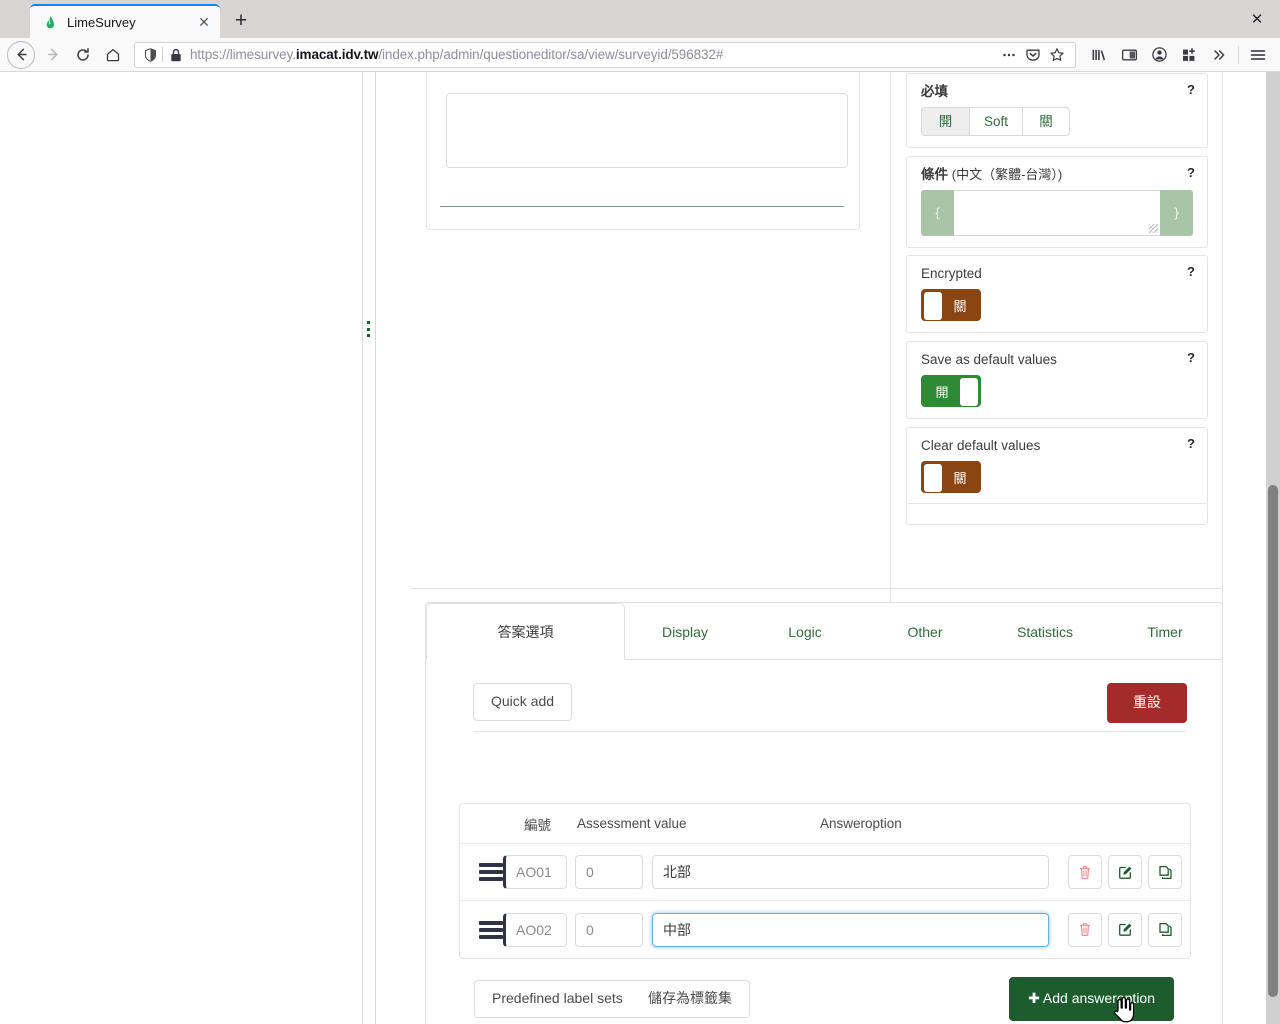  What do you see at coordinates (1057, 380) in the screenshot?
I see `setting-save-default: Save as default values ? 開` at bounding box center [1057, 380].